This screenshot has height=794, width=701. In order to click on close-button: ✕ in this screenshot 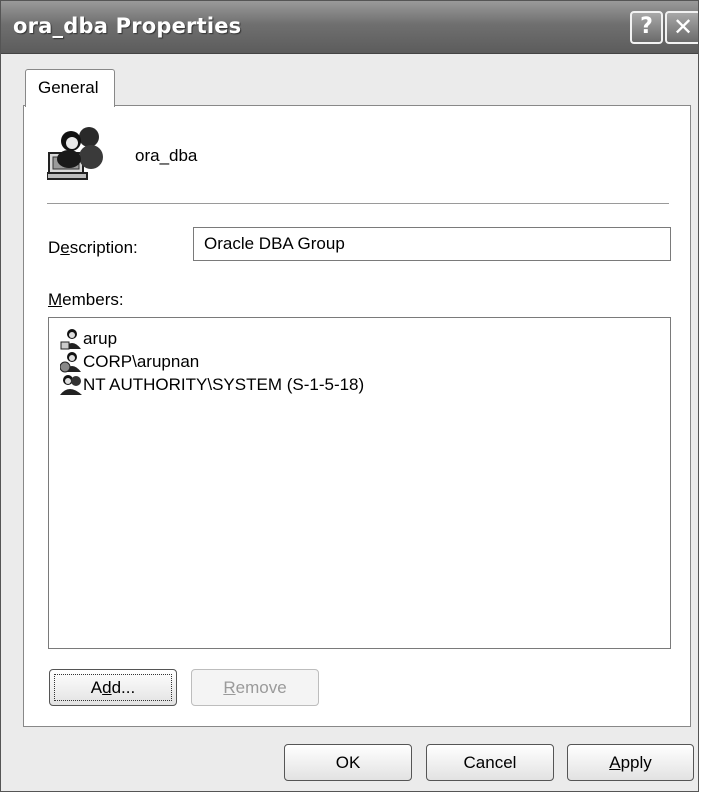, I will do `click(681, 27)`.